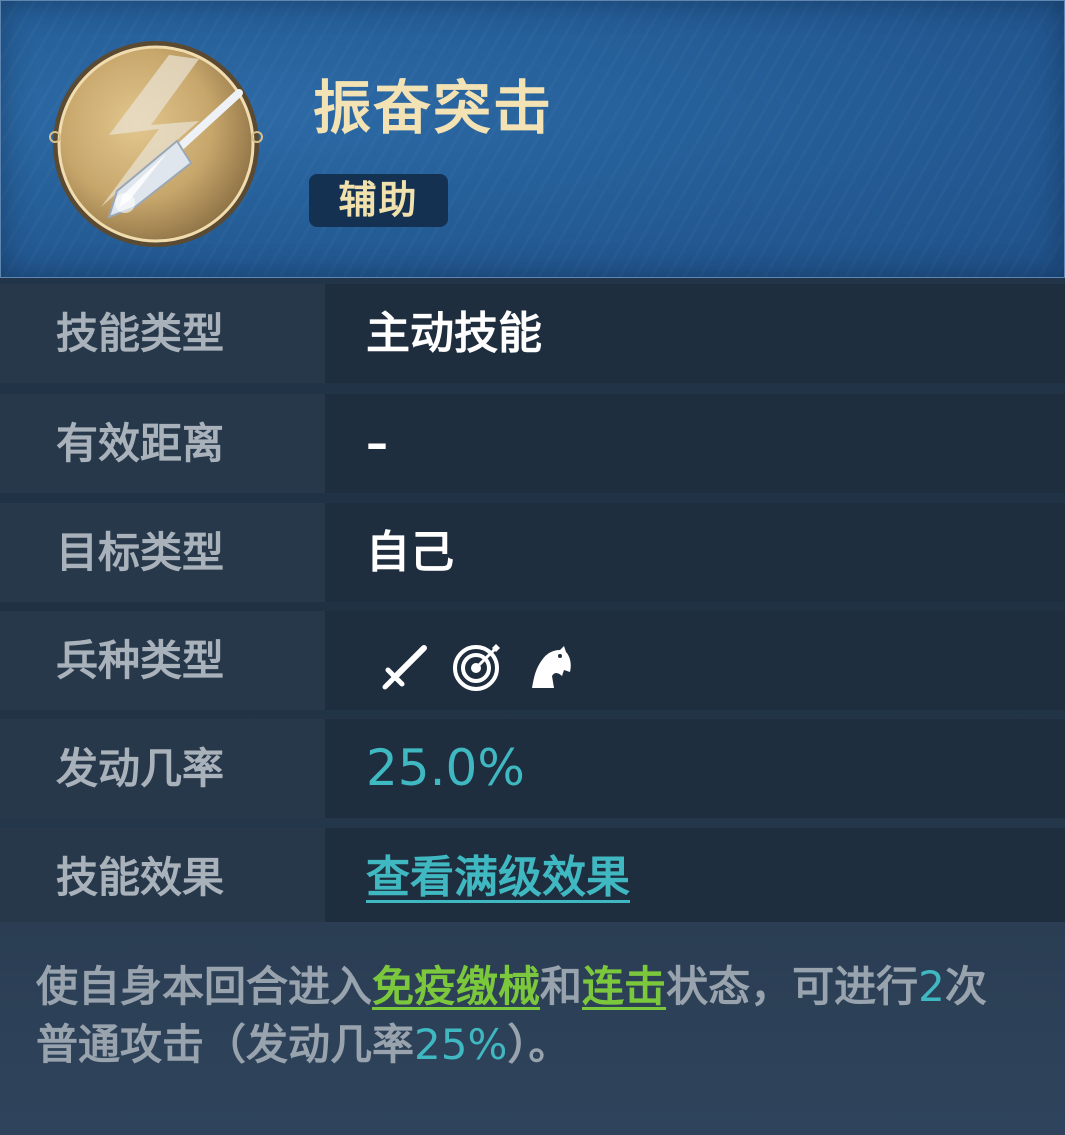 This screenshot has width=1065, height=1135. Describe the element at coordinates (140, 660) in the screenshot. I see `row-label: 兵种类型` at that location.